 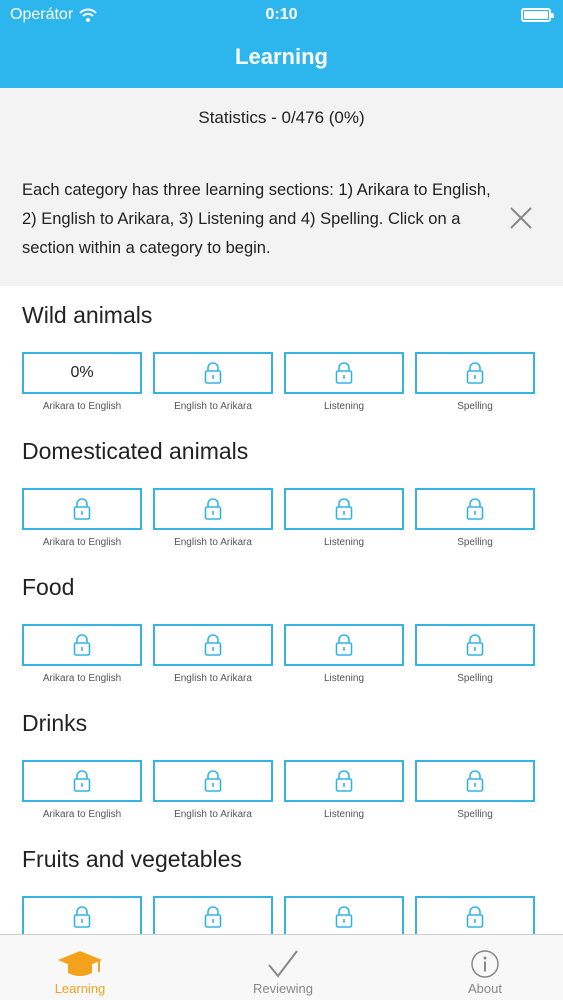 I want to click on tab-about: About, so click(x=485, y=967).